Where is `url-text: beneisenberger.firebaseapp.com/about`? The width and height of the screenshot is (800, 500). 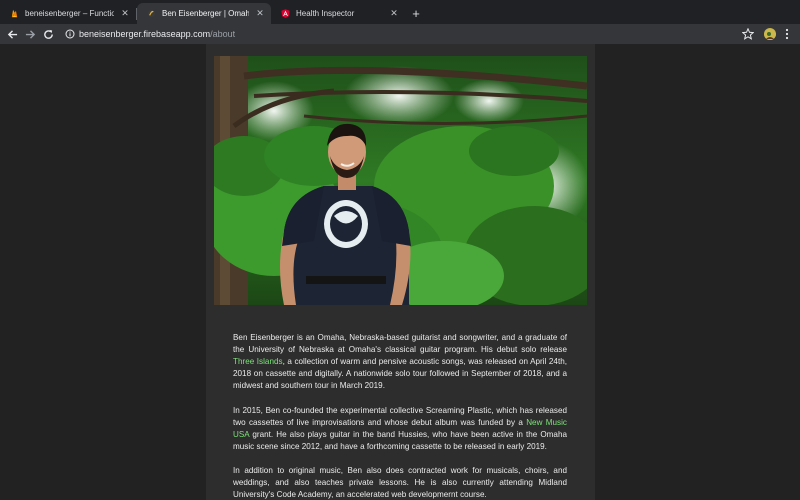 url-text: beneisenberger.firebaseapp.com/about is located at coordinates (157, 34).